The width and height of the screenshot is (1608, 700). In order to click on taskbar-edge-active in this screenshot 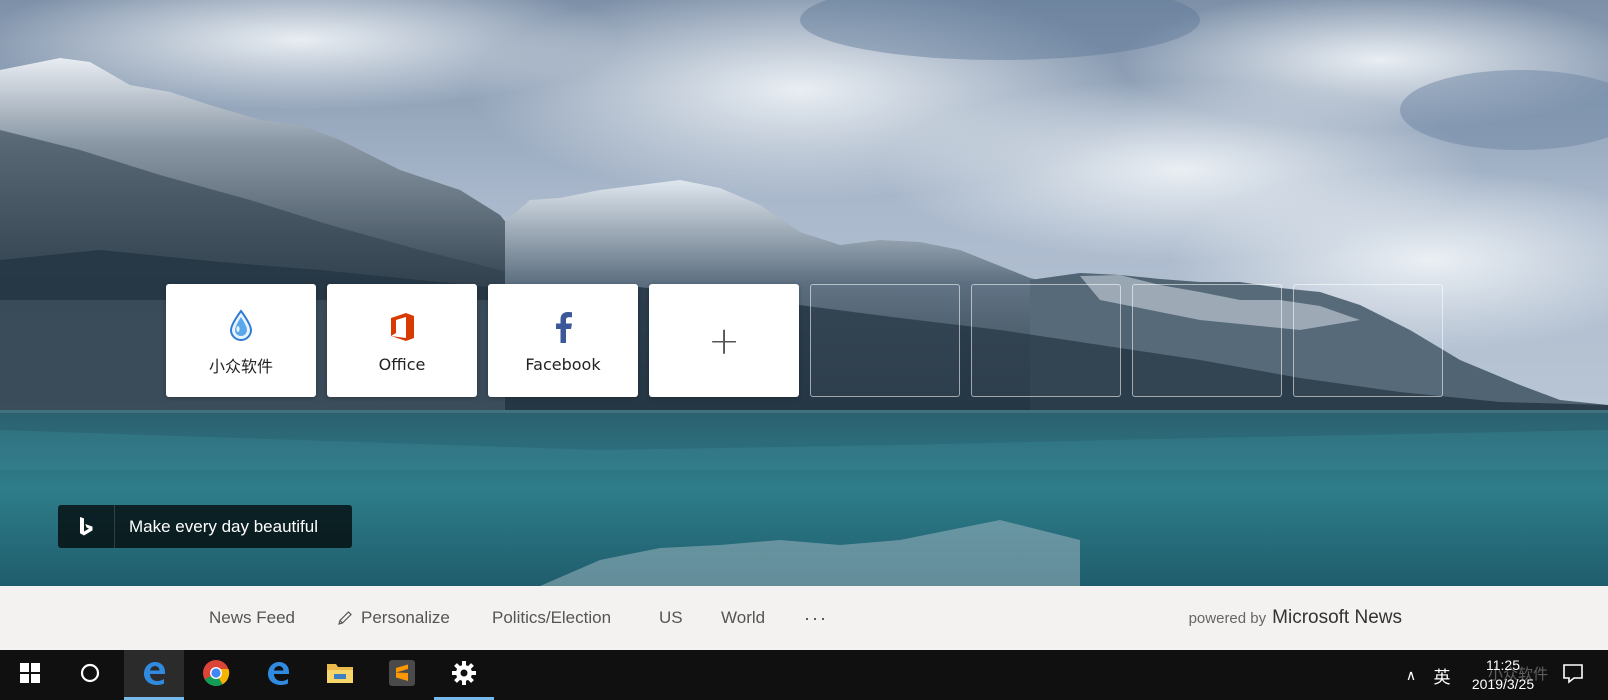, I will do `click(154, 675)`.